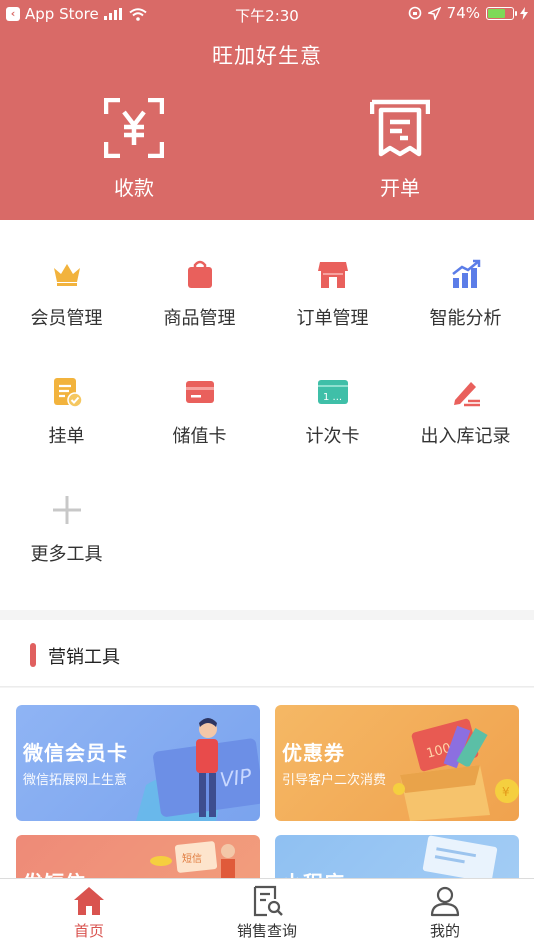  Describe the element at coordinates (465, 436) in the screenshot. I see `tool-label: 出入库记录` at that location.